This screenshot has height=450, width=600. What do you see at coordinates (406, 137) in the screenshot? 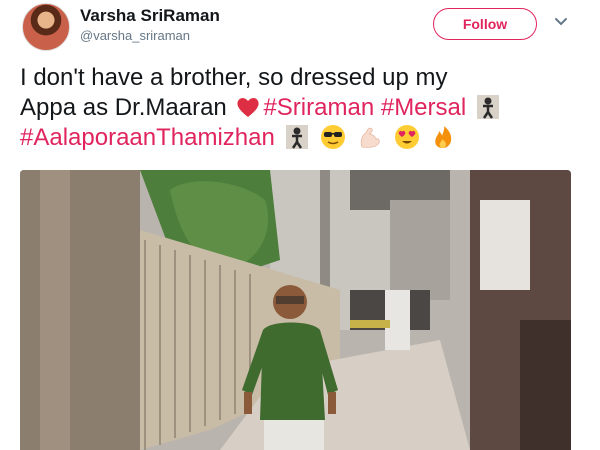
I see `heart-eyes-face-emoji-icon` at bounding box center [406, 137].